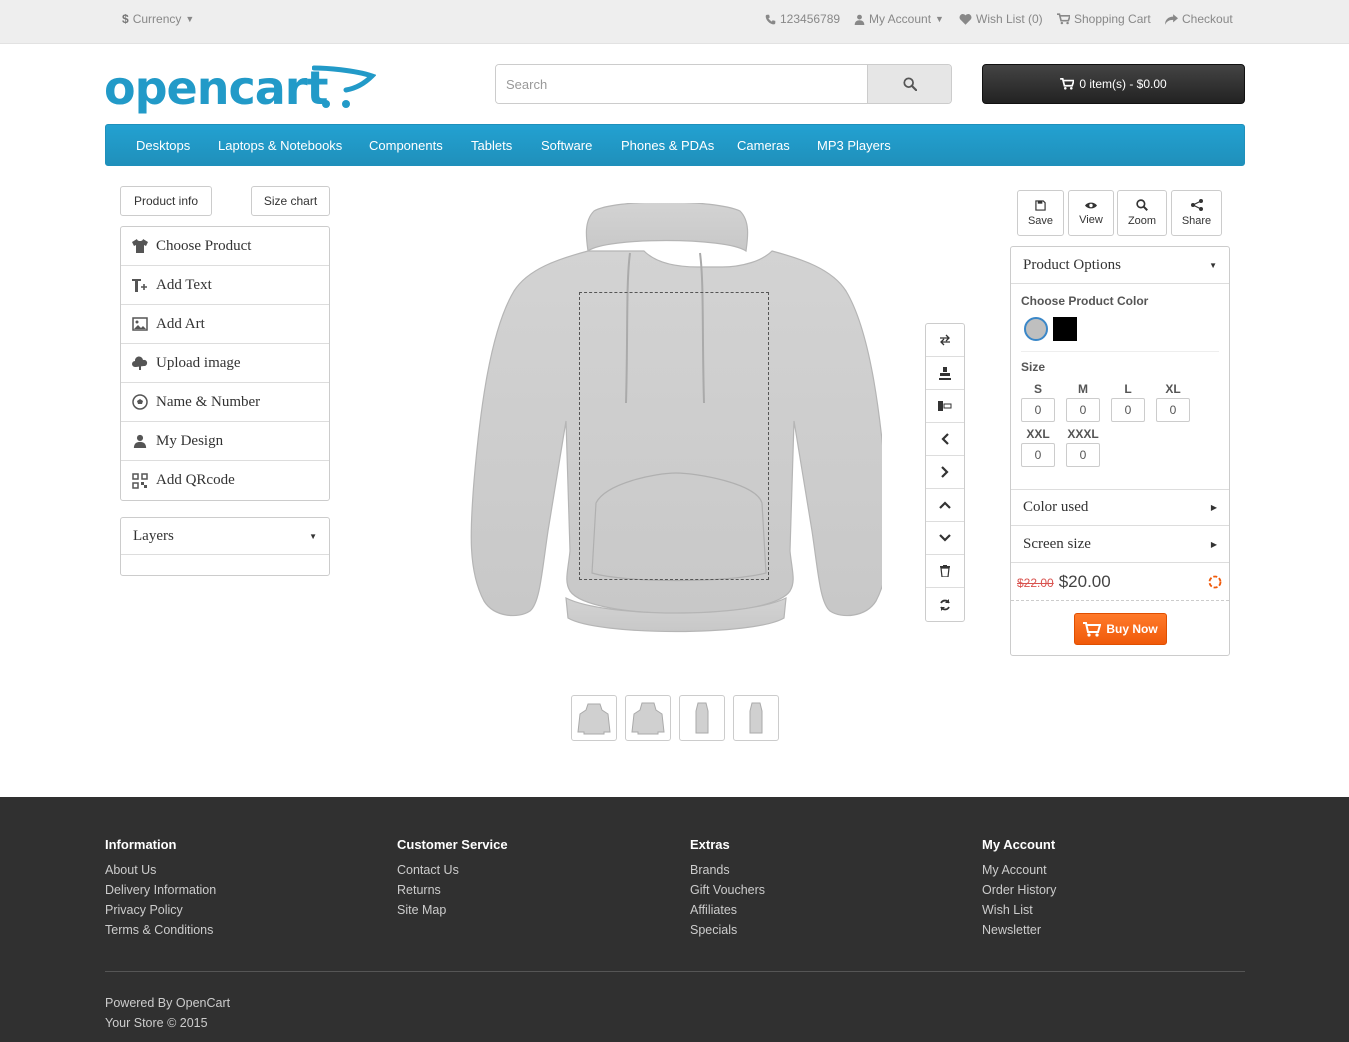 The image size is (1349, 1042). Describe the element at coordinates (225, 285) in the screenshot. I see `add-text-button: Add Text` at that location.